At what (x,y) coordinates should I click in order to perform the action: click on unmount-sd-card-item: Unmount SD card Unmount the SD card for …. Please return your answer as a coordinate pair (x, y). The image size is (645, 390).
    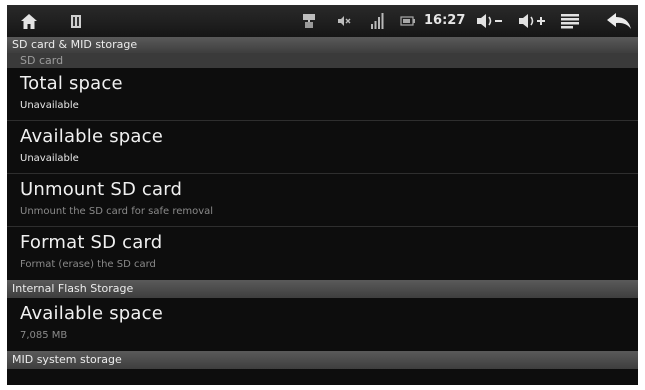
    Looking at the image, I should click on (322, 200).